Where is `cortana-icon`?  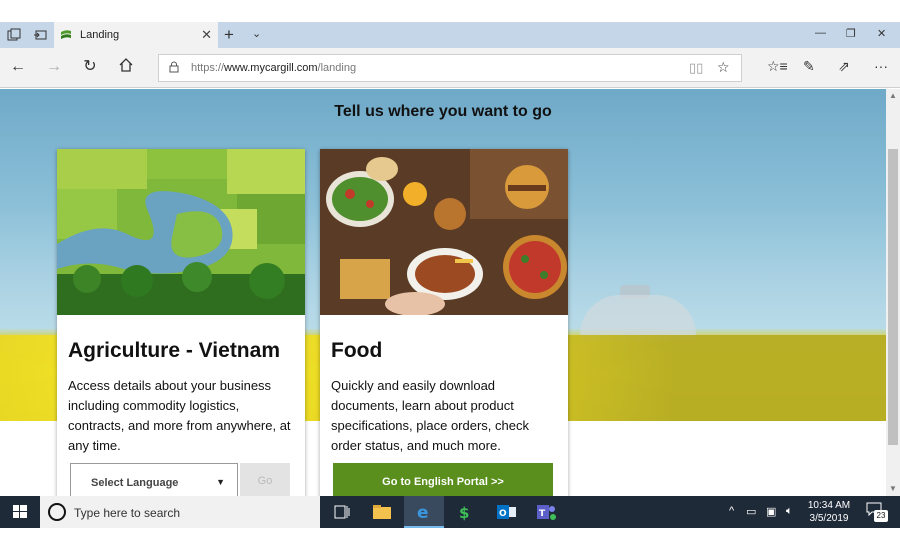 cortana-icon is located at coordinates (57, 512).